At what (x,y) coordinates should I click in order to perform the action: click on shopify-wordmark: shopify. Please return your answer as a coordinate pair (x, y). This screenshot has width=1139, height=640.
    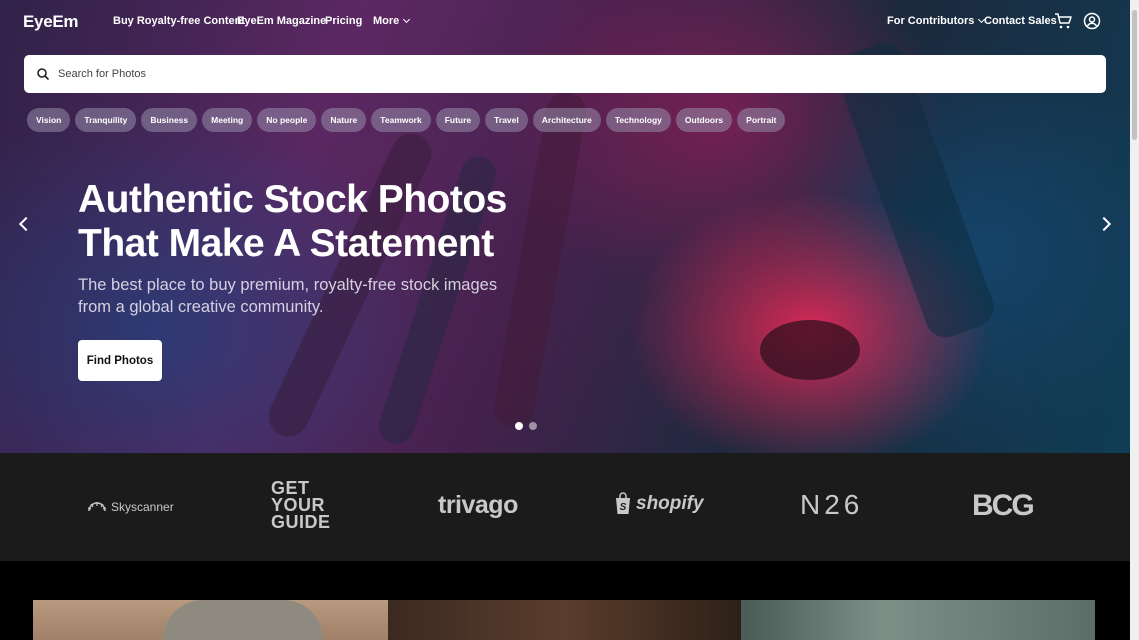
    Looking at the image, I should click on (670, 503).